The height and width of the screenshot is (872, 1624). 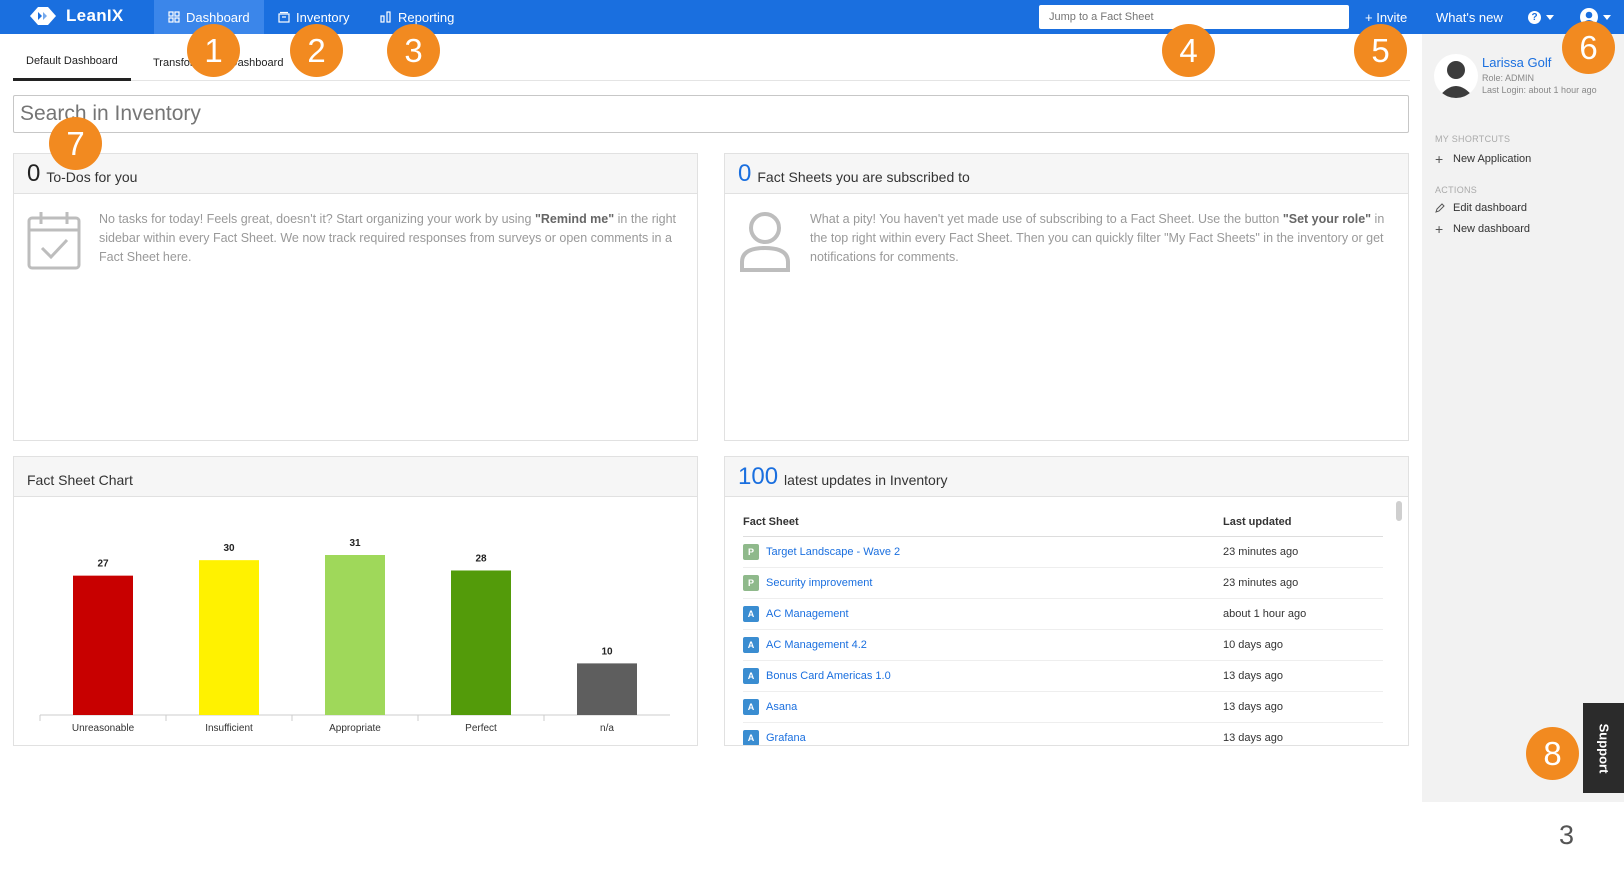 I want to click on set-your-role-text: "Set your role", so click(x=1327, y=219).